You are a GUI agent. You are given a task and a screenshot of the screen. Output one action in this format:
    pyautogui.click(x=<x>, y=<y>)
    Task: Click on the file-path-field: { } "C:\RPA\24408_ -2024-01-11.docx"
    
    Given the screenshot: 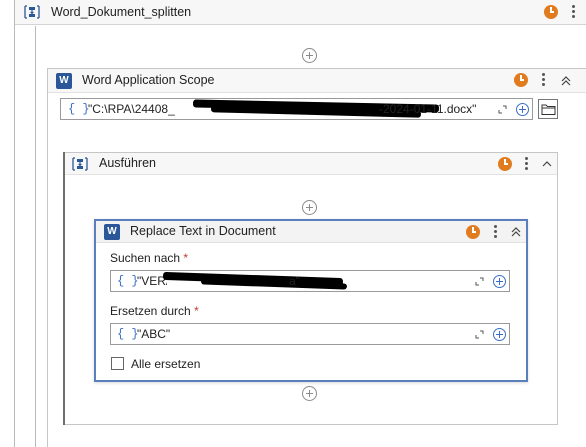 What is the action you would take?
    pyautogui.click(x=296, y=109)
    